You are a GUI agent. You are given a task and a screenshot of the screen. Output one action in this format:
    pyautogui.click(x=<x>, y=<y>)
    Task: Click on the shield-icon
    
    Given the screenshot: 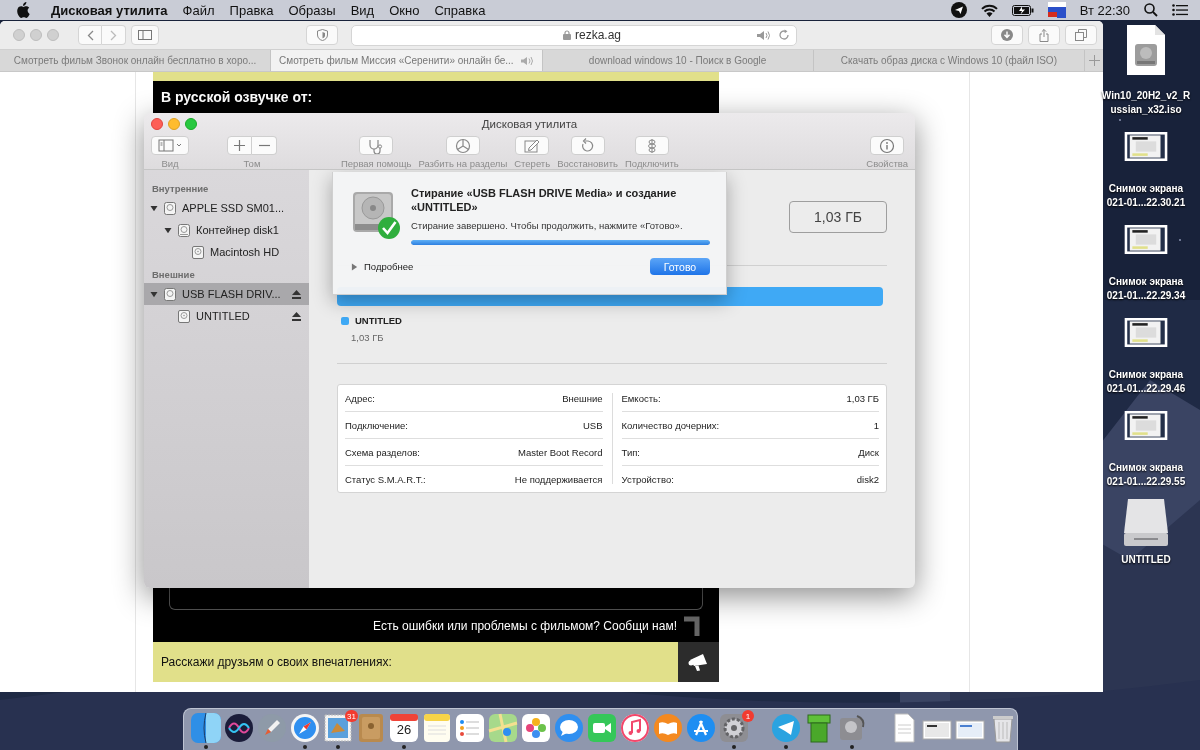 What is the action you would take?
    pyautogui.click(x=322, y=35)
    